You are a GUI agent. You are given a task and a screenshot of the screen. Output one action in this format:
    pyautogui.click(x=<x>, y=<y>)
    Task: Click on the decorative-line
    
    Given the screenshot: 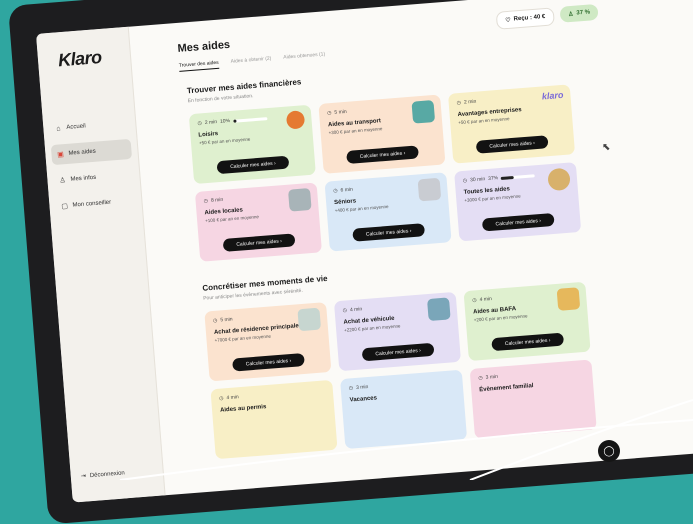 What is the action you would take?
    pyautogui.click(x=581, y=439)
    